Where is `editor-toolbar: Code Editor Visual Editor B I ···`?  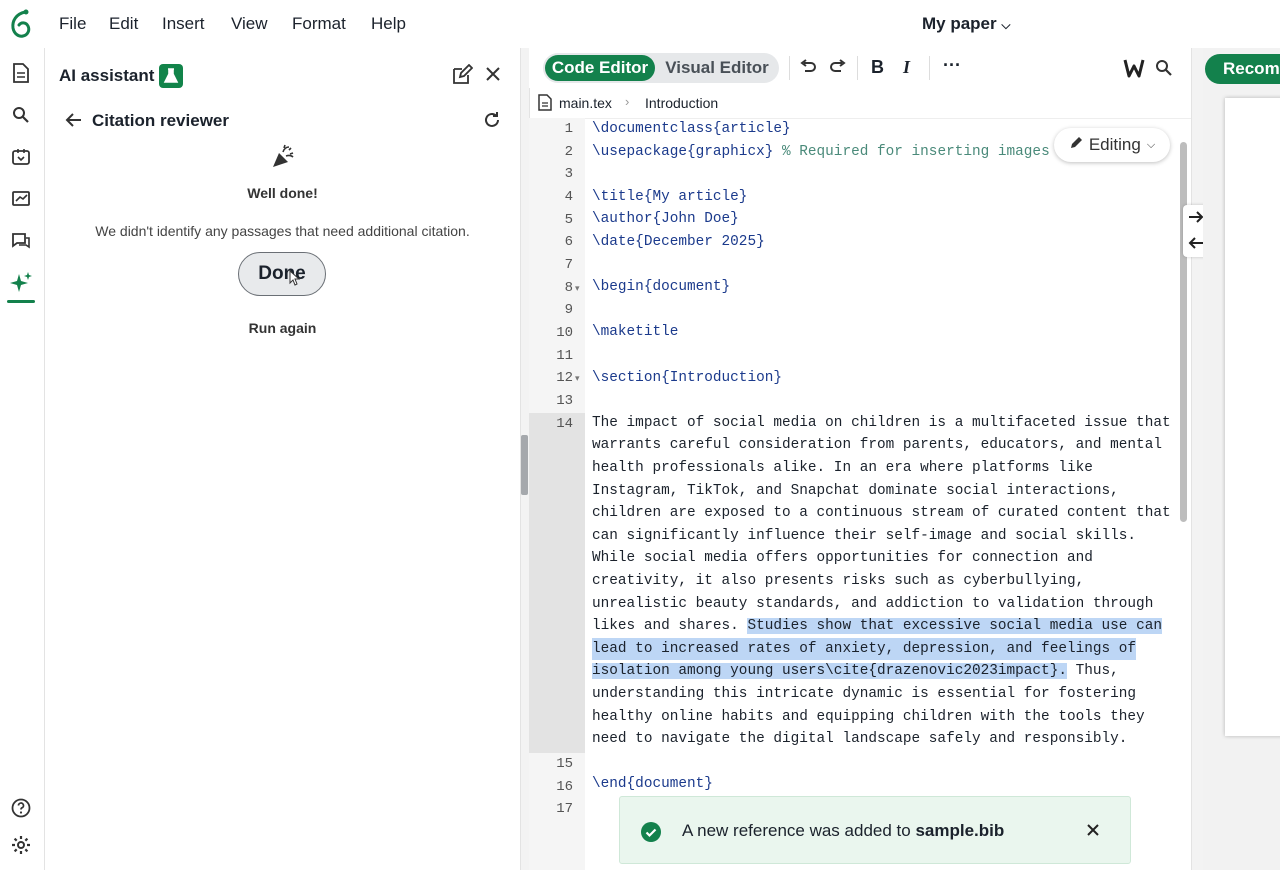 editor-toolbar: Code Editor Visual Editor B I ··· is located at coordinates (860, 68).